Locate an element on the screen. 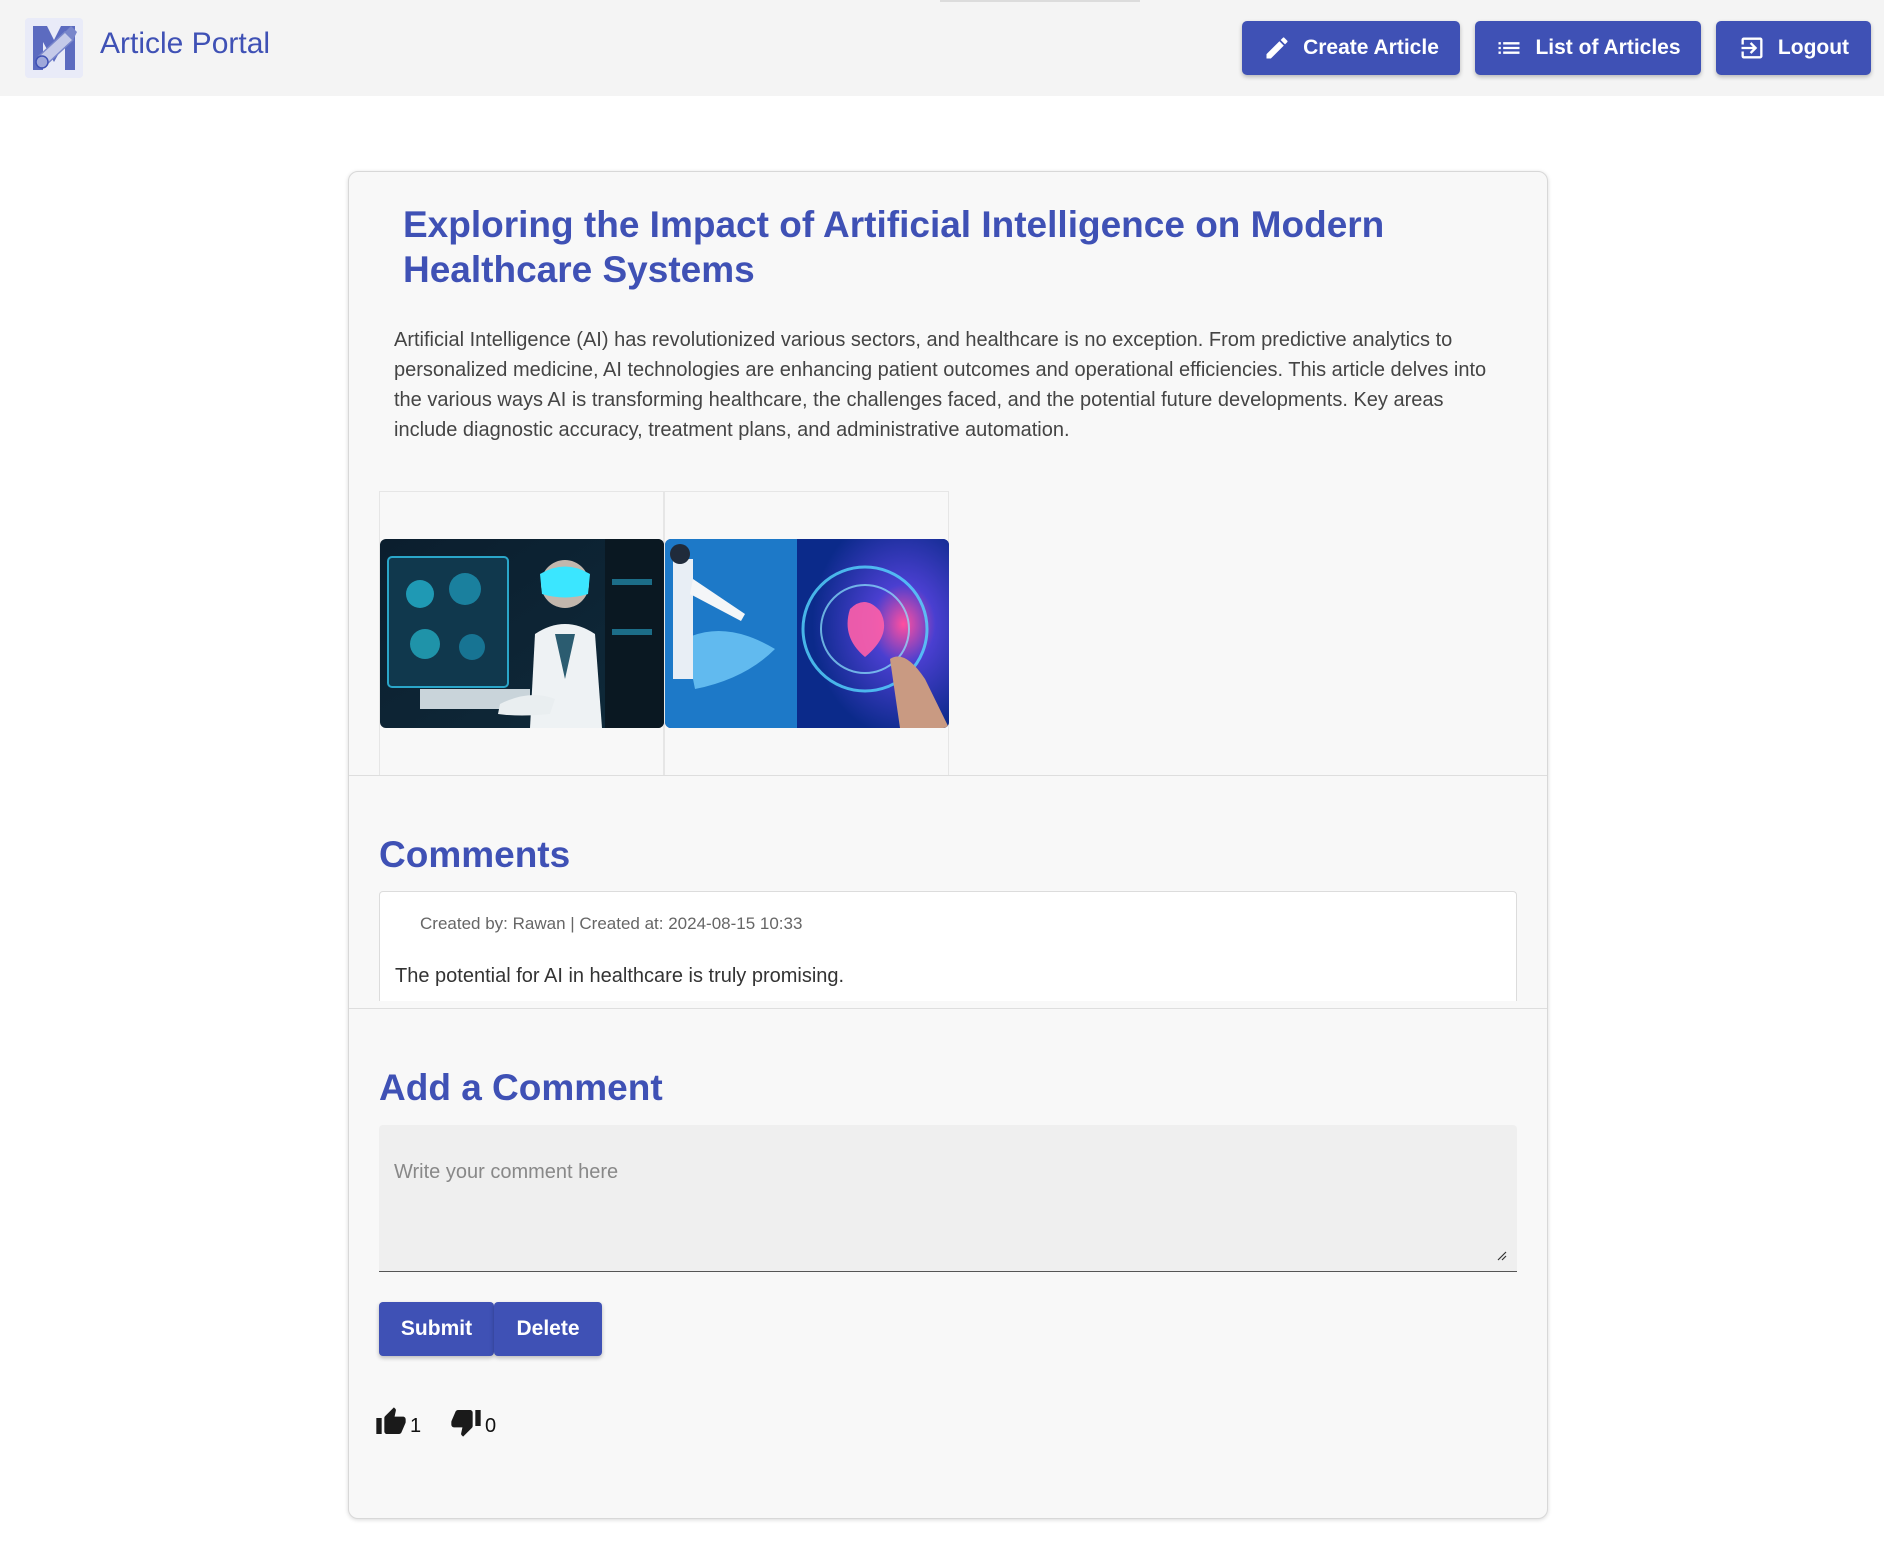 The height and width of the screenshot is (1552, 1884). add-comment-heading: Add a Comment is located at coordinates (521, 1087).